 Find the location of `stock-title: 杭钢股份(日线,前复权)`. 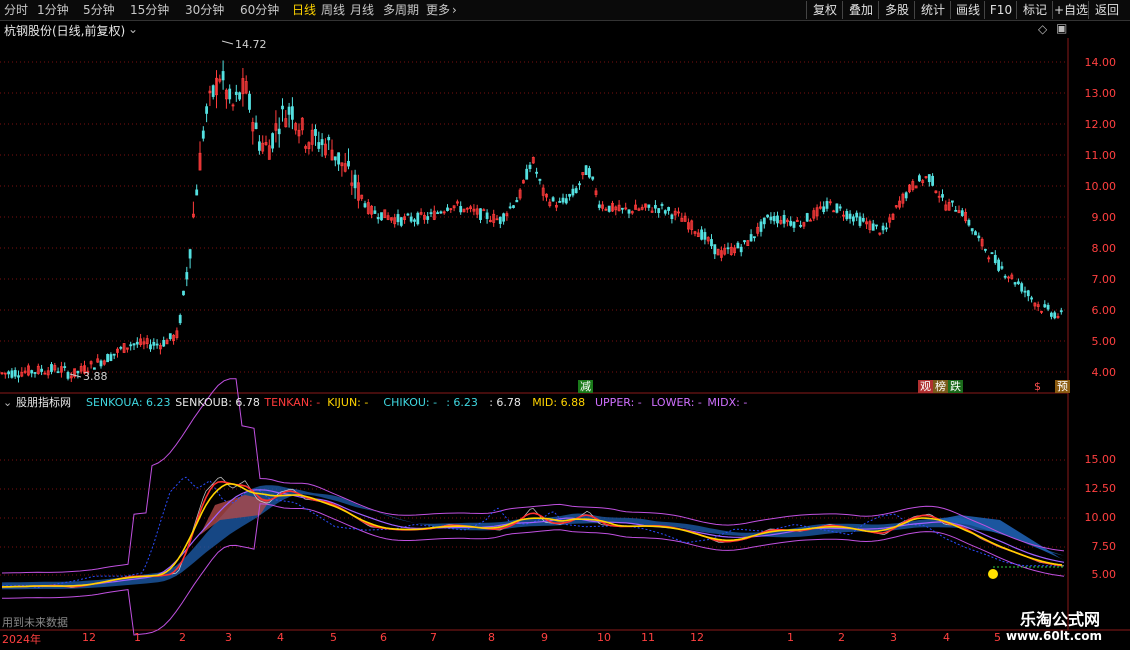

stock-title: 杭钢股份(日线,前复权) is located at coordinates (65, 31).